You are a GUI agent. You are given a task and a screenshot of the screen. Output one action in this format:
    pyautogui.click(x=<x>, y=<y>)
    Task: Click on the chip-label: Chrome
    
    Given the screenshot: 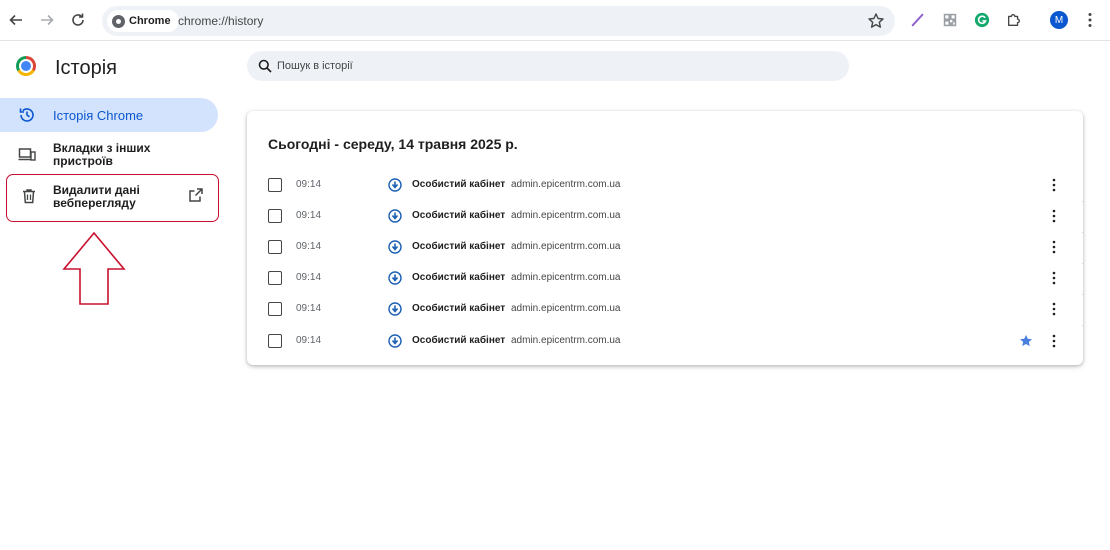 What is the action you would take?
    pyautogui.click(x=150, y=21)
    